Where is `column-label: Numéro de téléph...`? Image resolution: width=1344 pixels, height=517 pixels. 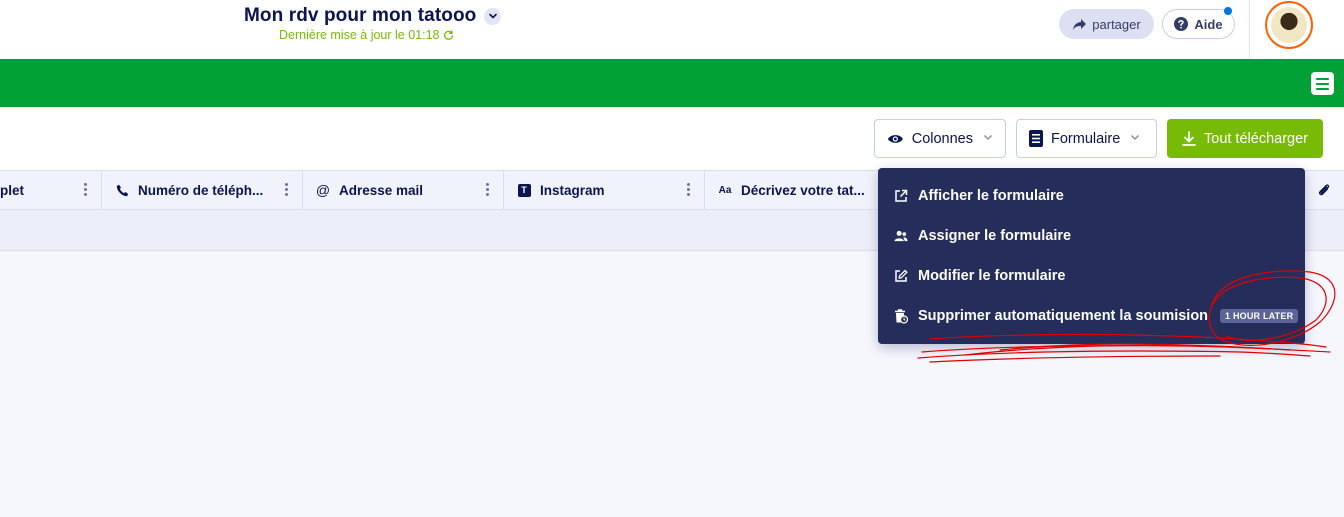
column-label: Numéro de téléph... is located at coordinates (201, 190).